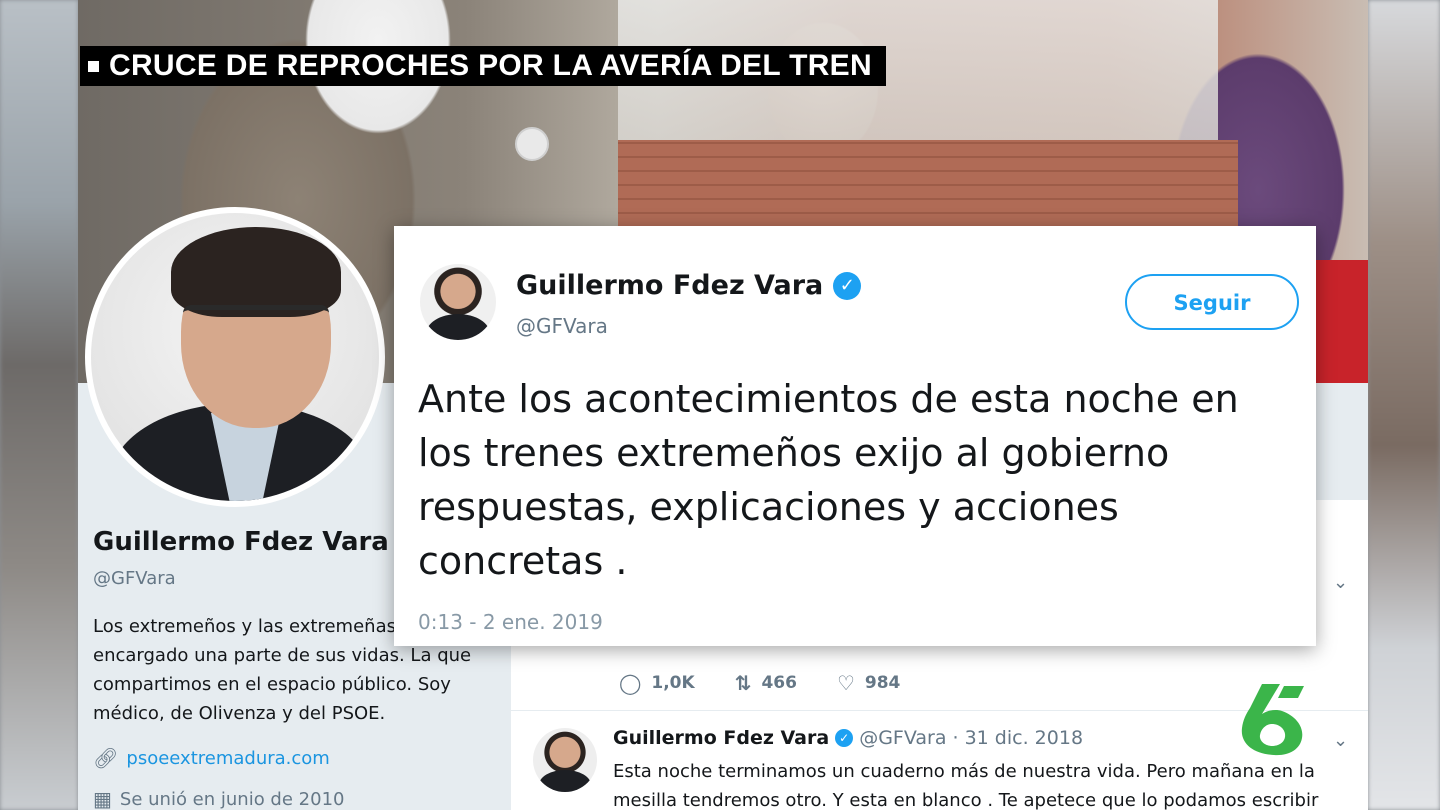 The width and height of the screenshot is (1440, 810). Describe the element at coordinates (232, 799) in the screenshot. I see `profile-joined-text: Se unió en junio de 2010` at that location.